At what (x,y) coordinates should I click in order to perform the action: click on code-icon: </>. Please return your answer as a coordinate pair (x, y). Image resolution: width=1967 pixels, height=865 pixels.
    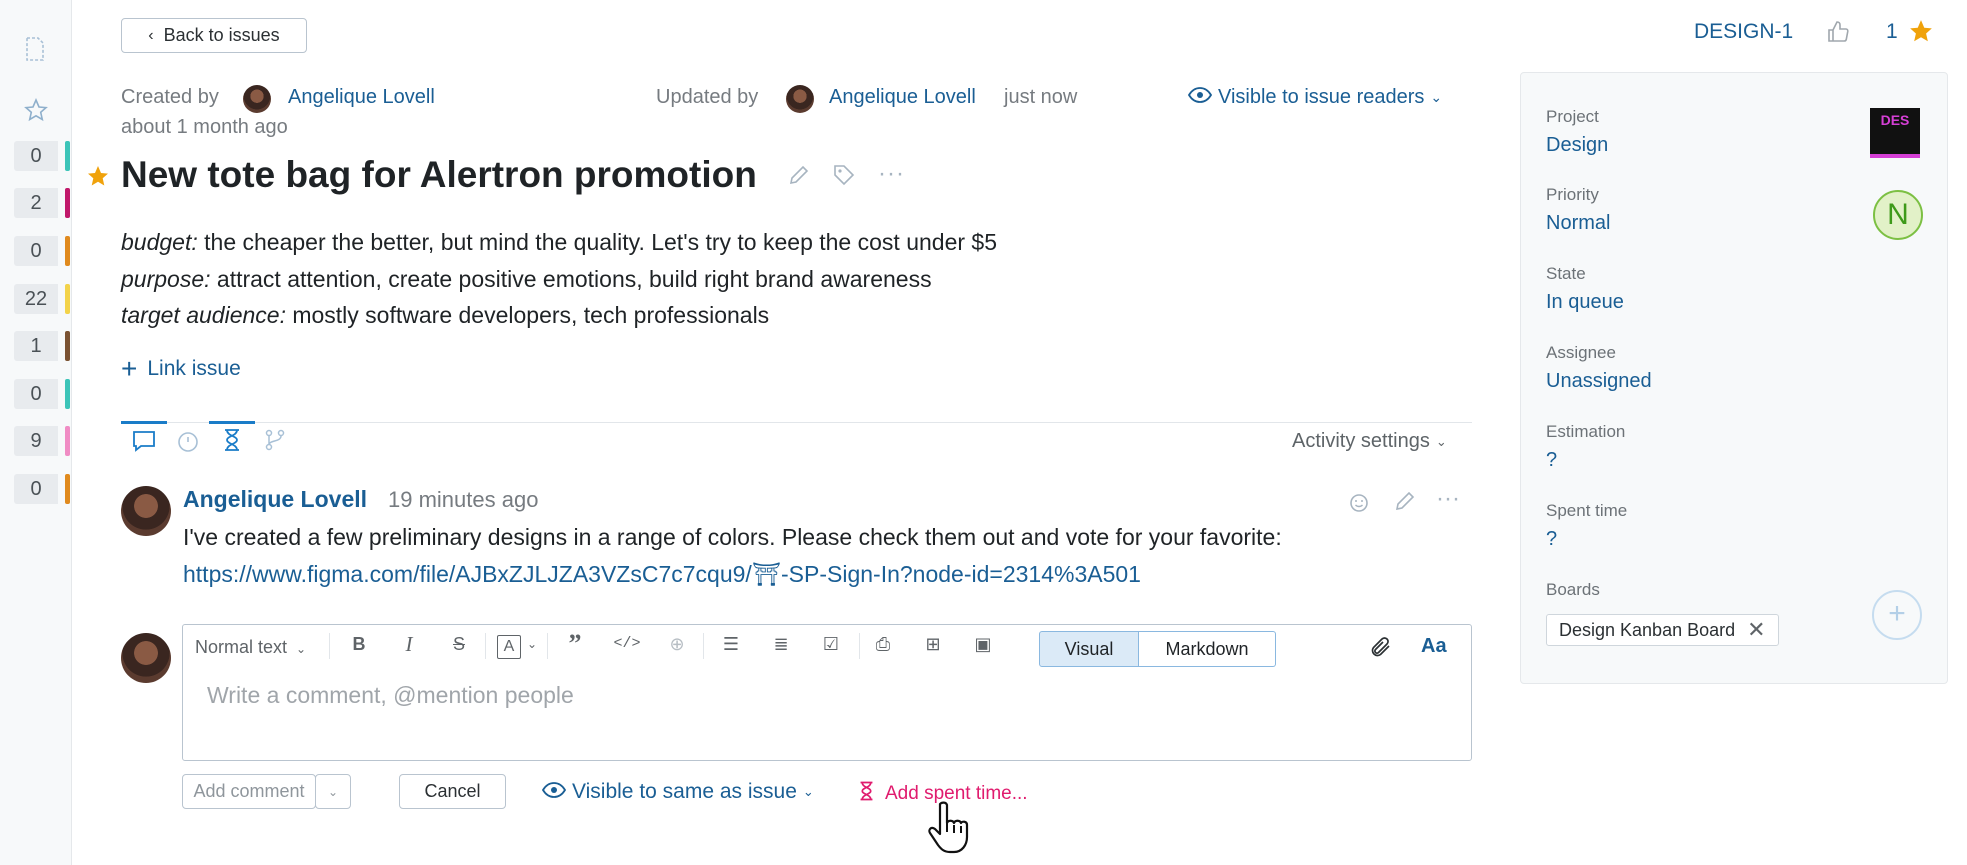
    Looking at the image, I should click on (627, 644).